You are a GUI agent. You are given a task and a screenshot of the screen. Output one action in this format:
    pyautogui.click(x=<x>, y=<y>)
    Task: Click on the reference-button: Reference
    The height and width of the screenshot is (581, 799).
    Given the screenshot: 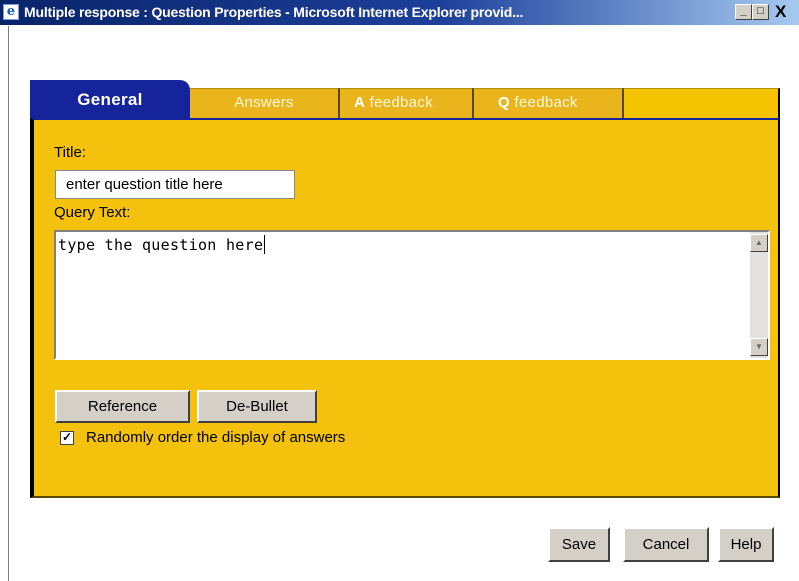 What is the action you would take?
    pyautogui.click(x=122, y=406)
    